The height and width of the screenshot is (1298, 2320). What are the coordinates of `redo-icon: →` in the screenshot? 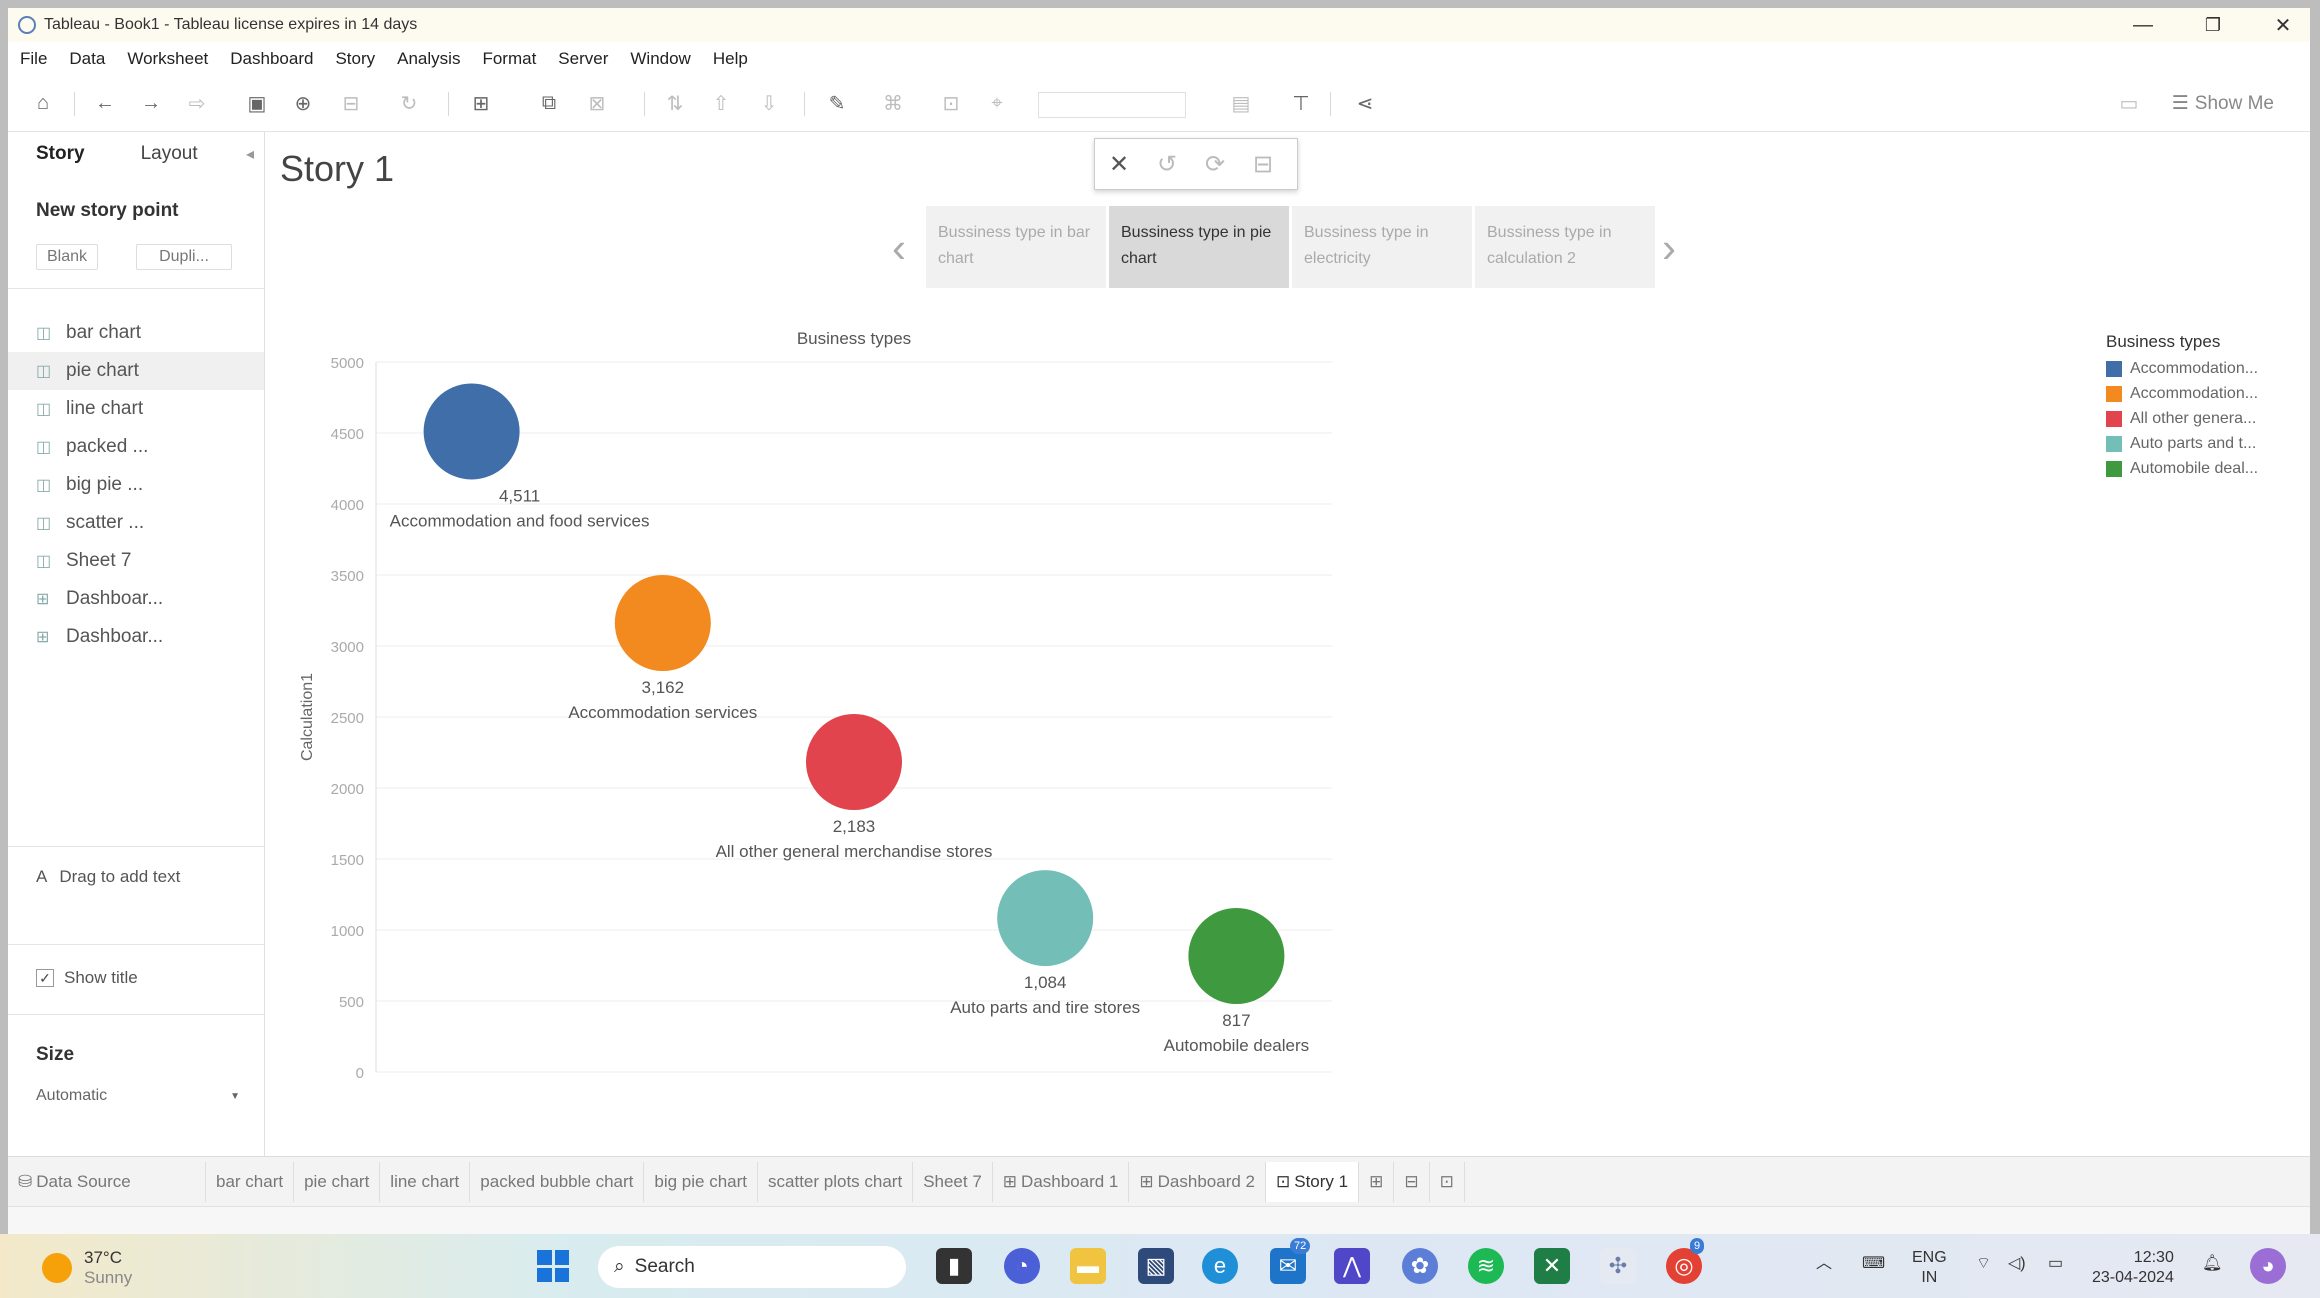 It's located at (151, 103).